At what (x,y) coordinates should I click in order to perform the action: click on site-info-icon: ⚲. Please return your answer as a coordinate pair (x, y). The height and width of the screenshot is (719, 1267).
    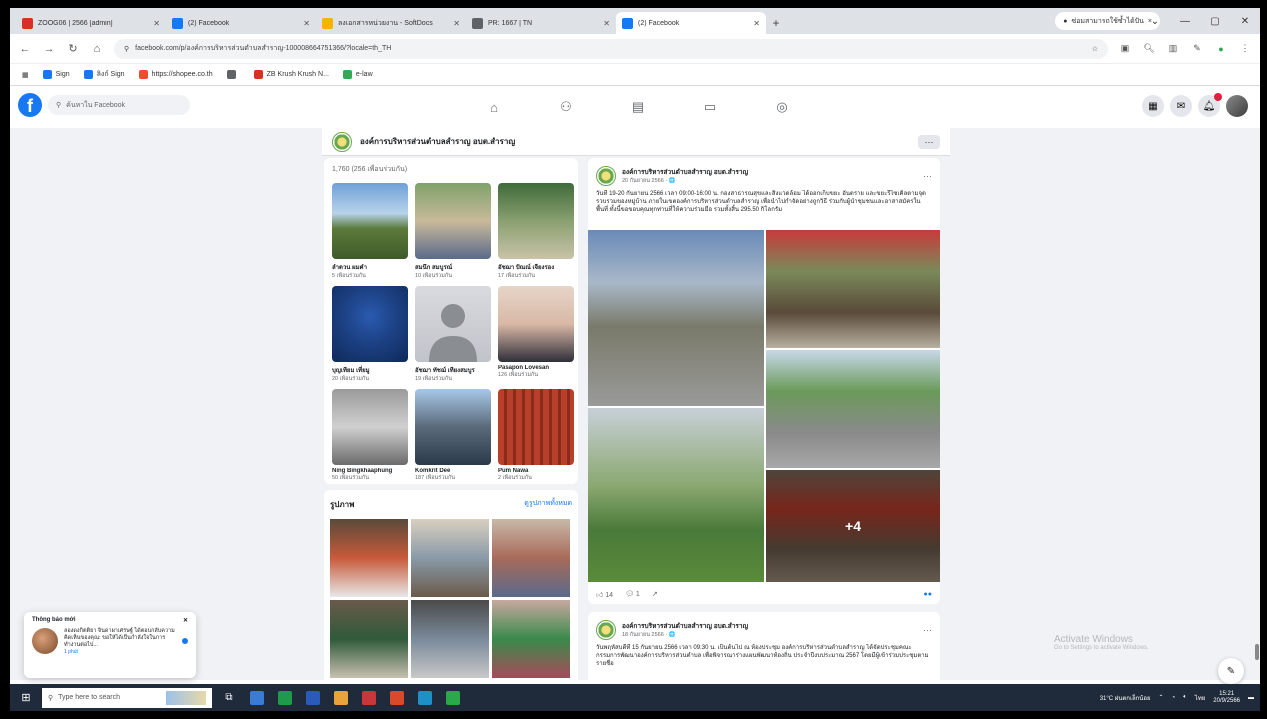
    Looking at the image, I should click on (126, 49).